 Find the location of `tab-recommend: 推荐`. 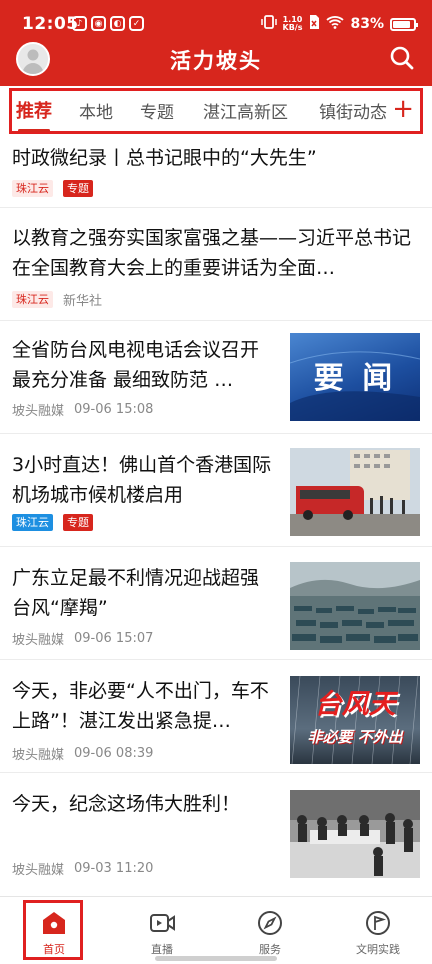

tab-recommend: 推荐 is located at coordinates (34, 114).